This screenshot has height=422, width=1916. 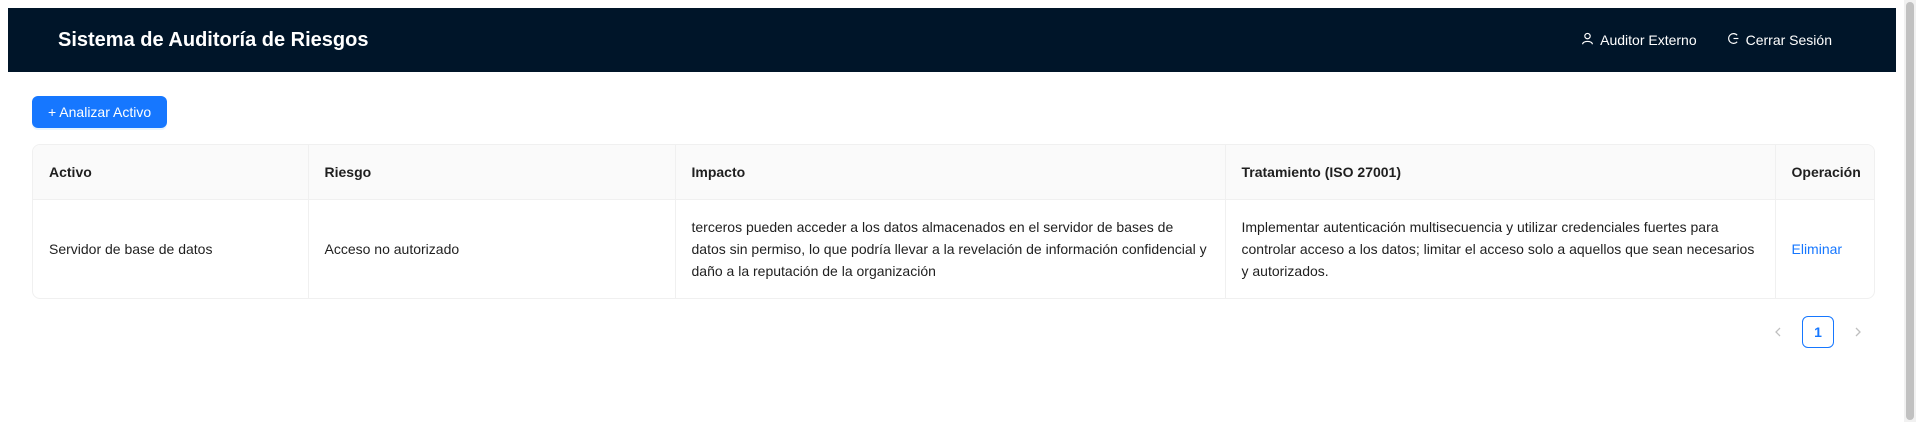 I want to click on next-page-button, so click(x=1858, y=332).